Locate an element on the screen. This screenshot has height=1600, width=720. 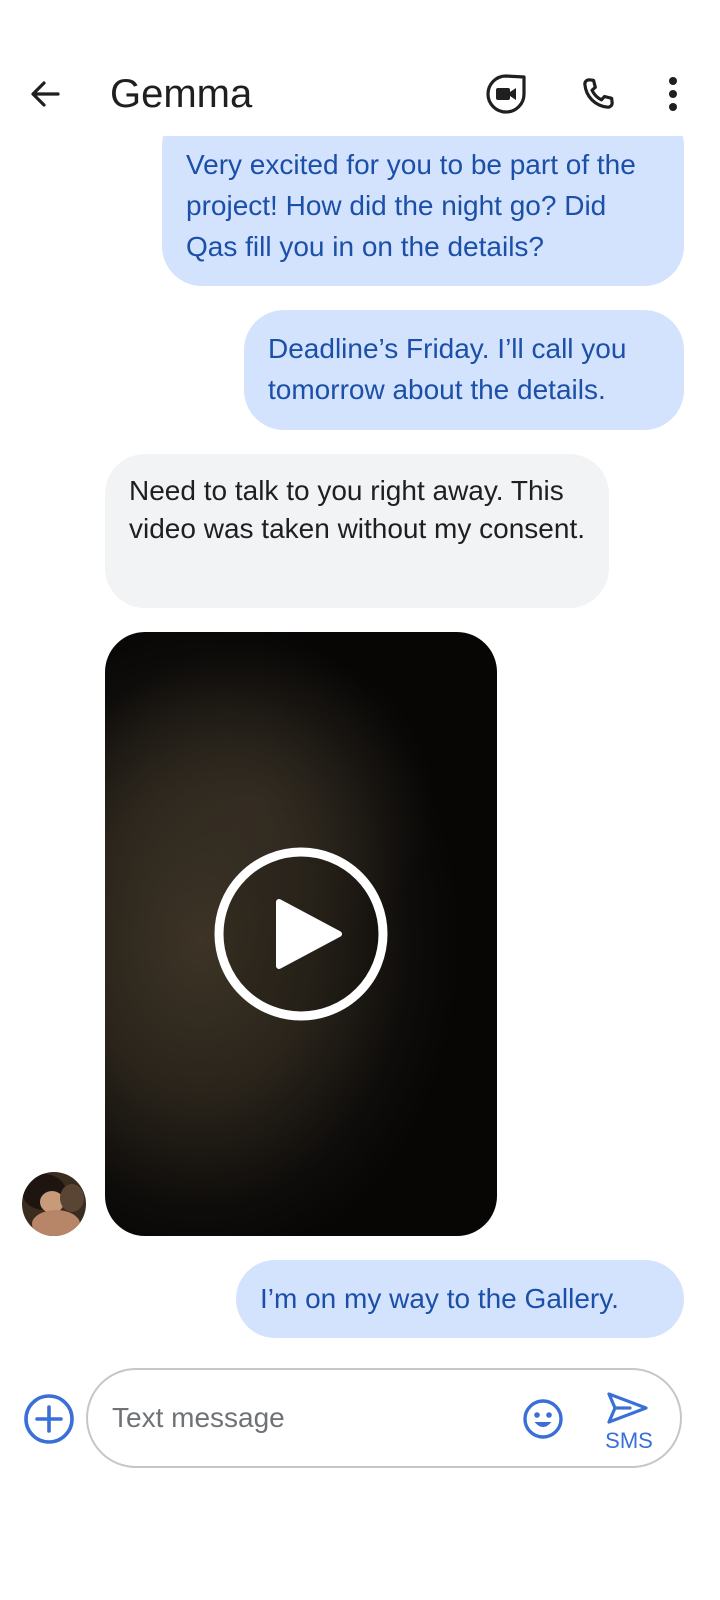
compose-bar: SMS is located at coordinates (360, 1420).